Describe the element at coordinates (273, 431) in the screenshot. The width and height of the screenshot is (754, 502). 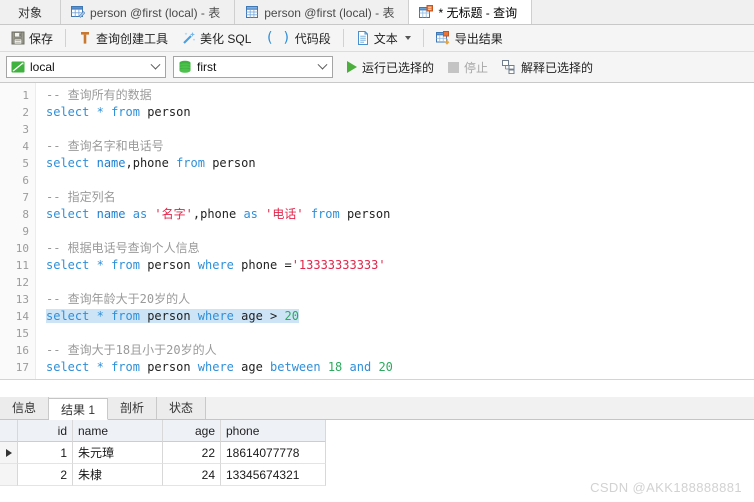
I see `column-header-phone: phone` at that location.